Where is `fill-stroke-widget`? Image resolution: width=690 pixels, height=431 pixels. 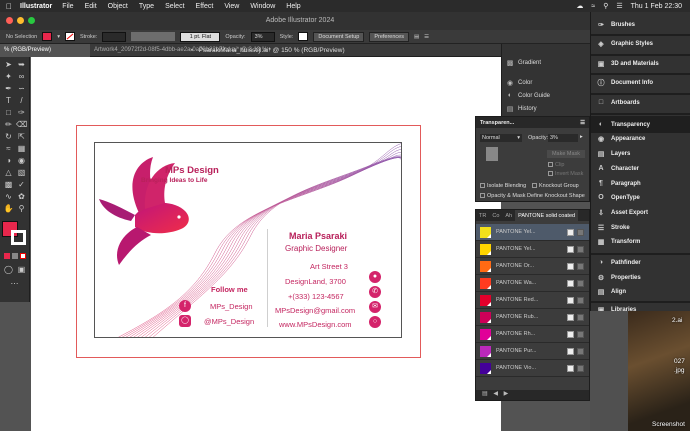
fill-stroke-widget is located at coordinates (15, 234).